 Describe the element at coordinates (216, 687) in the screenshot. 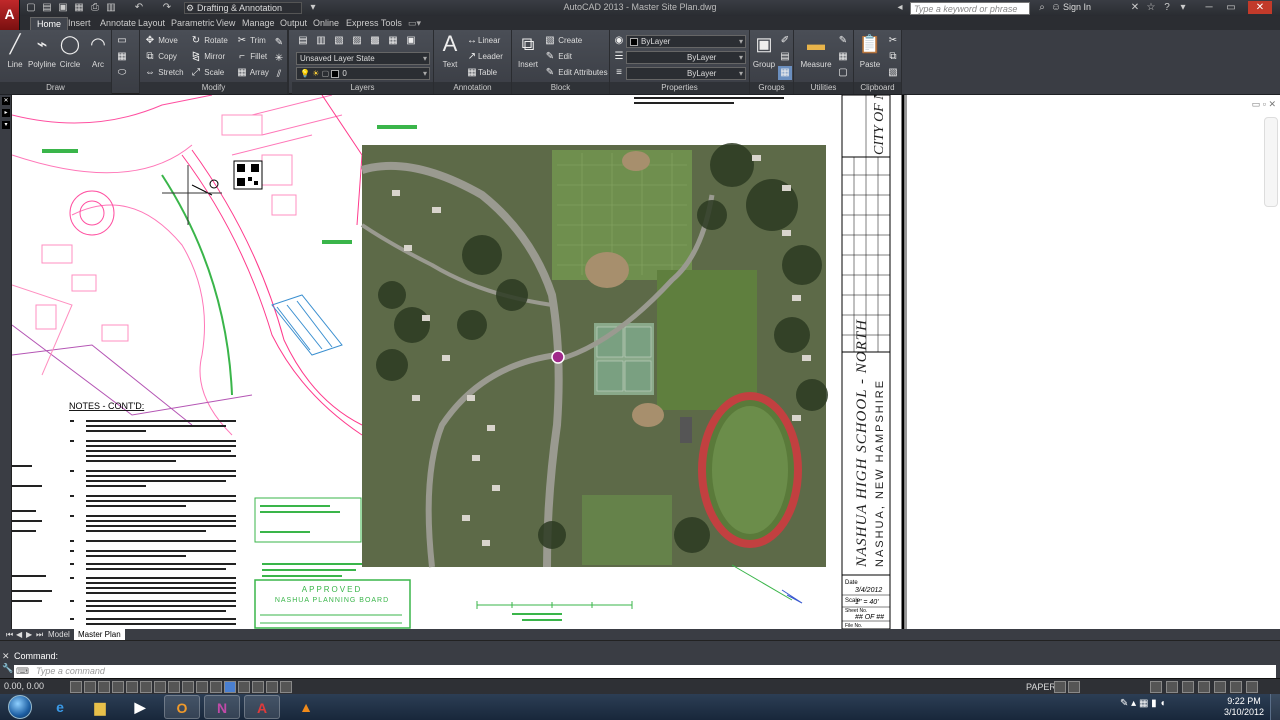

I see `lineweight-toggle-icon` at that location.